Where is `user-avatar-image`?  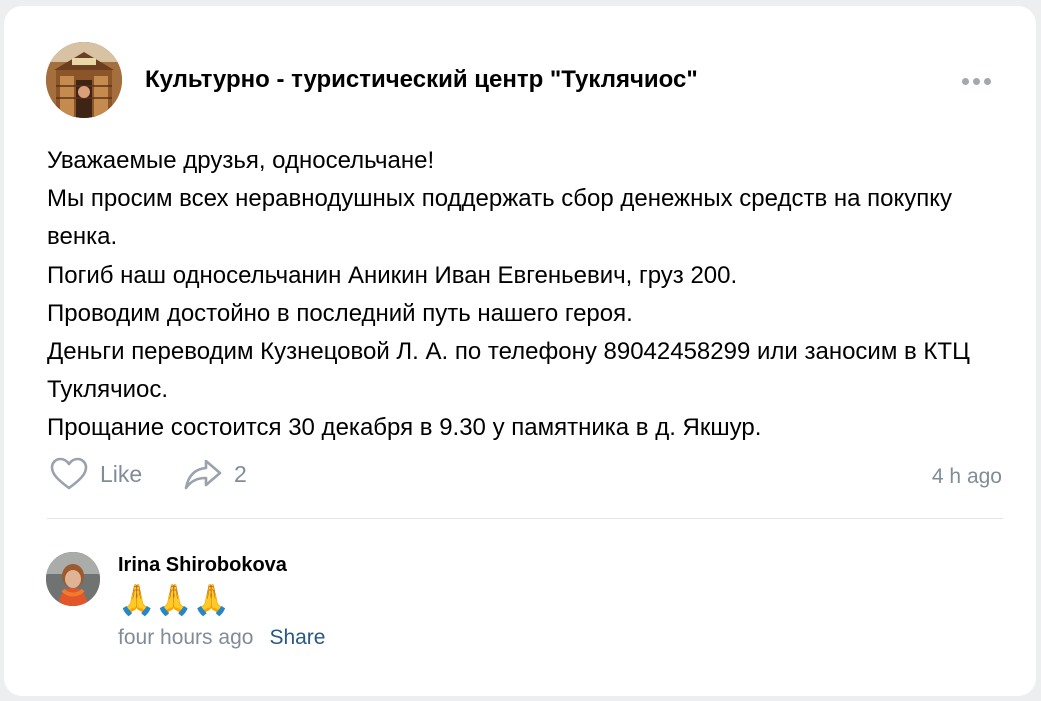 user-avatar-image is located at coordinates (73, 579).